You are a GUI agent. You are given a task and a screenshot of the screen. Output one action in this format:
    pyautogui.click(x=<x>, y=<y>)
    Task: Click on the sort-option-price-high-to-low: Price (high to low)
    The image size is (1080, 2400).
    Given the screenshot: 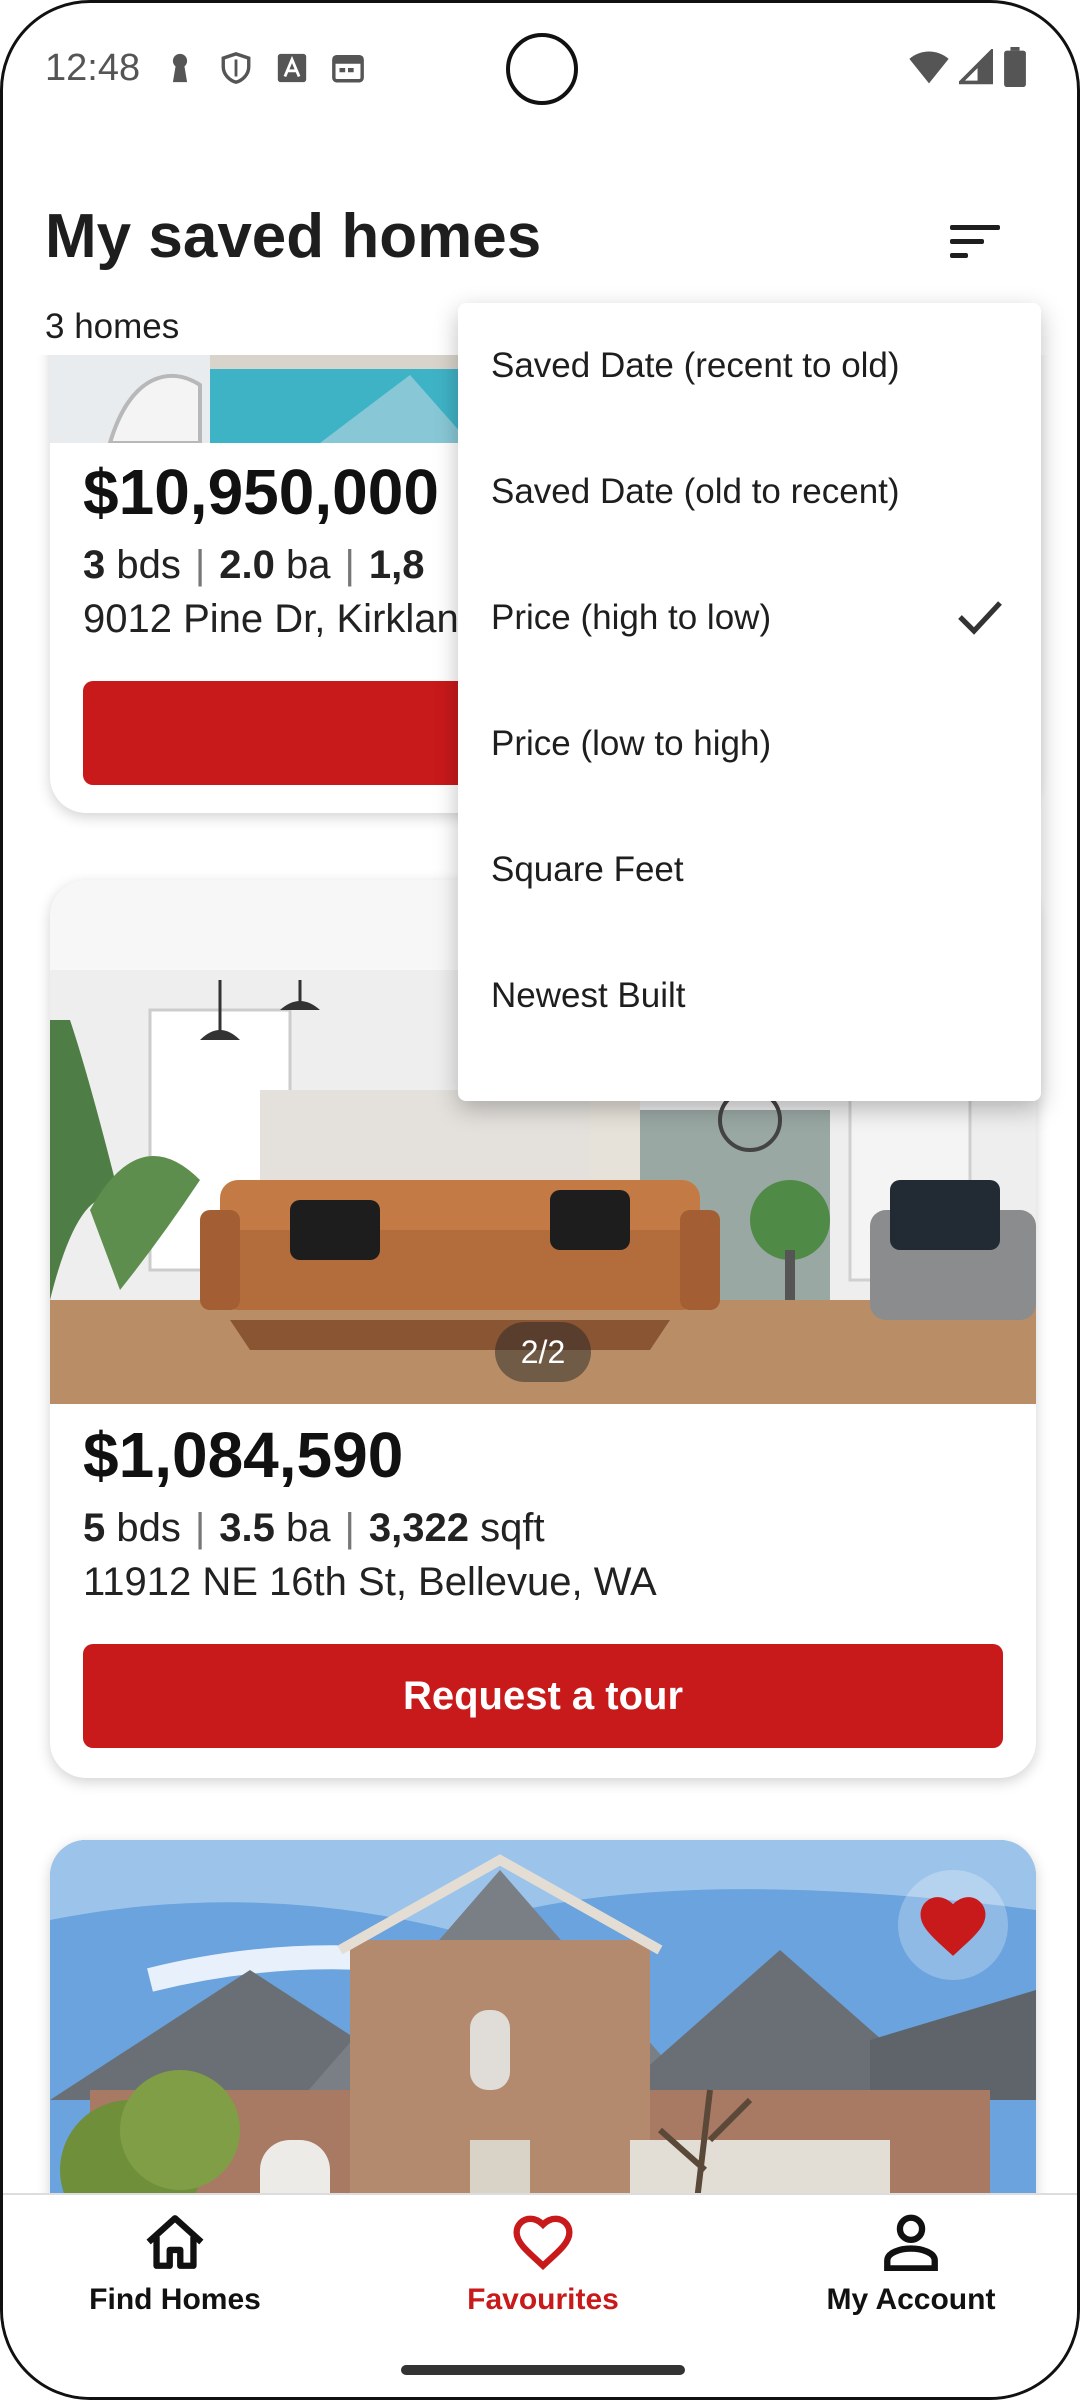 What is the action you would take?
    pyautogui.click(x=749, y=618)
    